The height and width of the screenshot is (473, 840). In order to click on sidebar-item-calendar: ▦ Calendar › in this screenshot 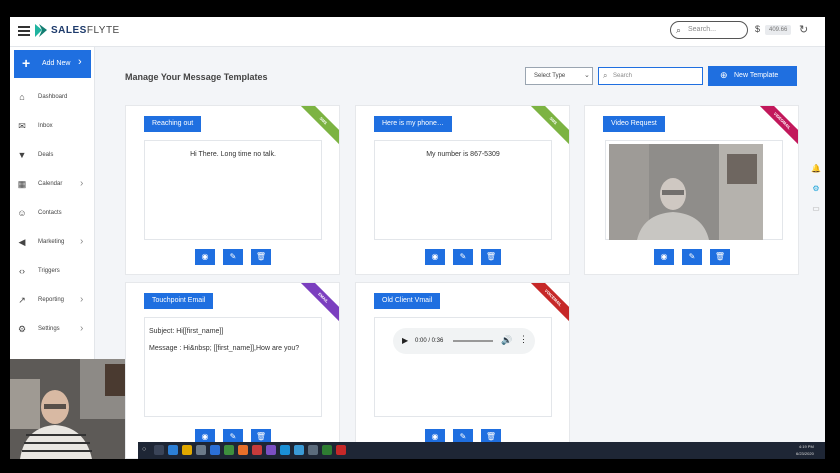, I will do `click(52, 186)`.